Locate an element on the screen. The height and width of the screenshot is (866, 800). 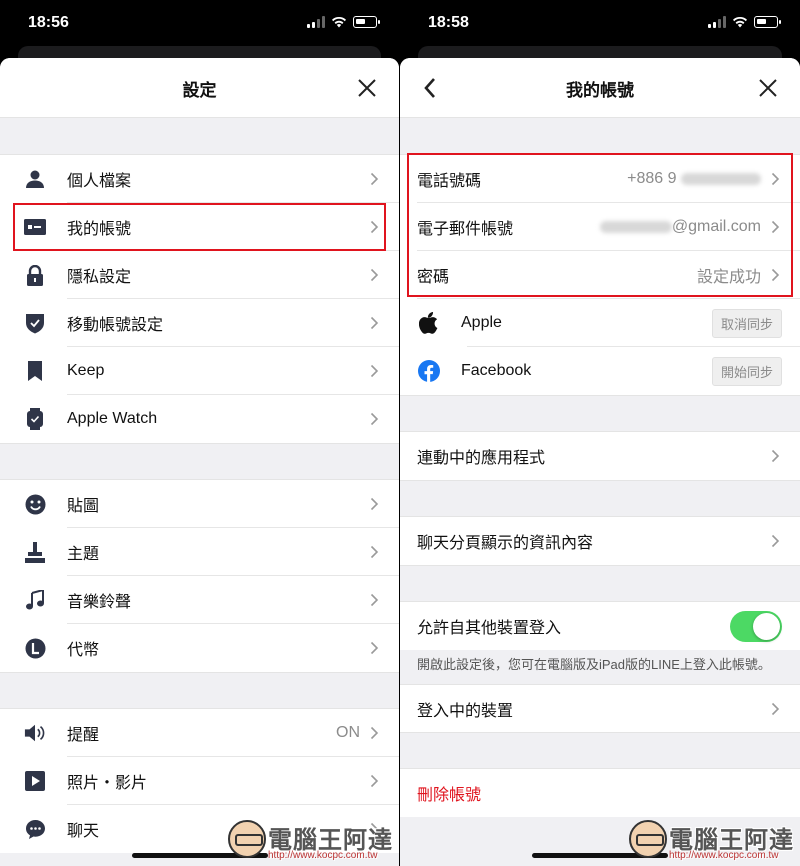
shield-check-icon is located at coordinates (35, 323).